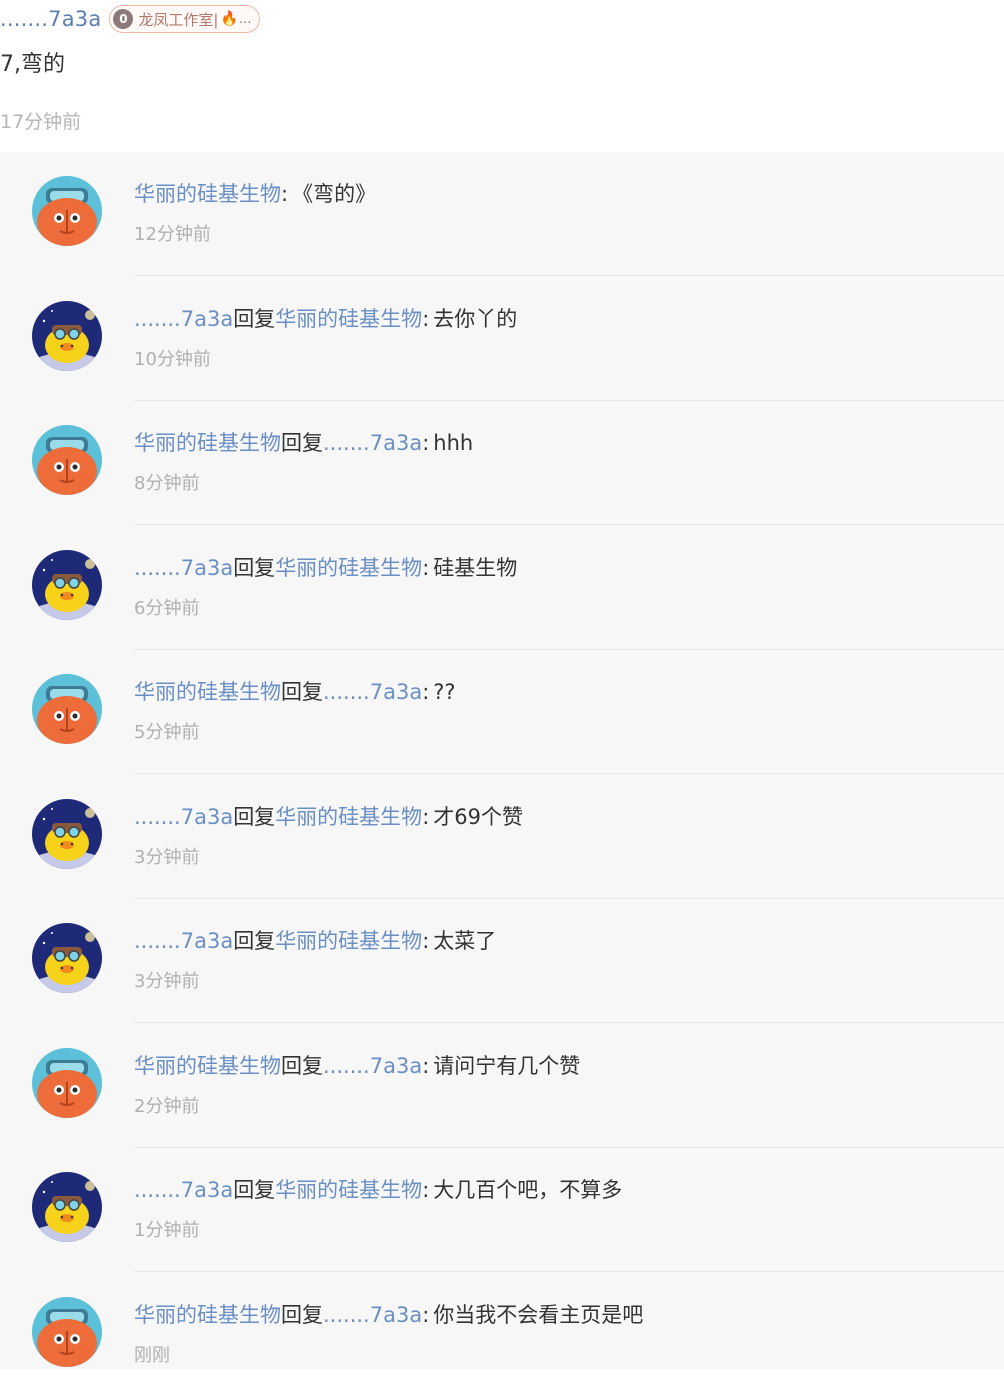 This screenshot has width=1004, height=1397. What do you see at coordinates (538, 1315) in the screenshot?
I see `reply-text: 你当我不会看主页是吧` at bounding box center [538, 1315].